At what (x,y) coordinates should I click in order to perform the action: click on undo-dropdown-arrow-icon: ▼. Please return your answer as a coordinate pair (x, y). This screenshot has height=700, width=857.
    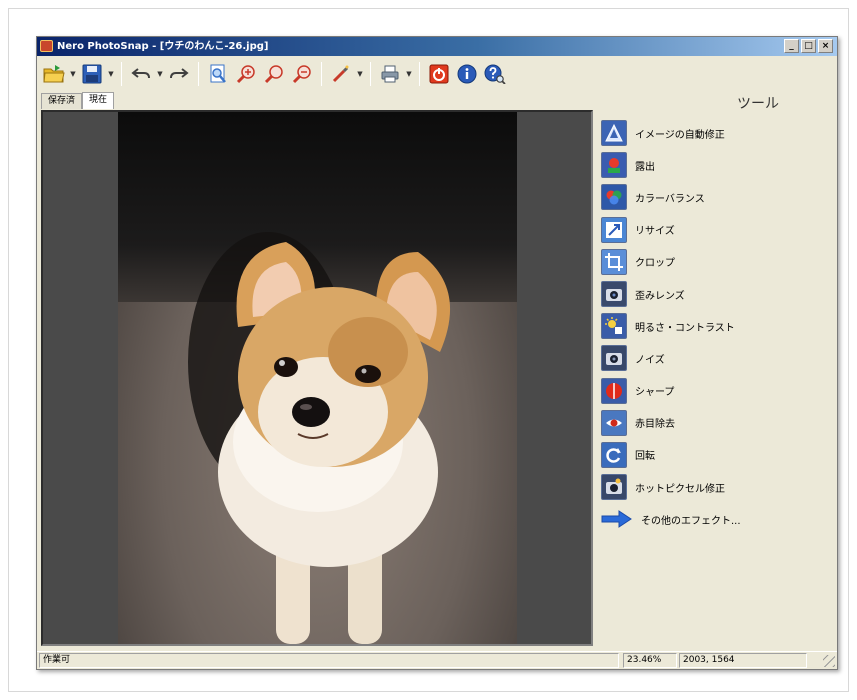
    Looking at the image, I should click on (160, 74).